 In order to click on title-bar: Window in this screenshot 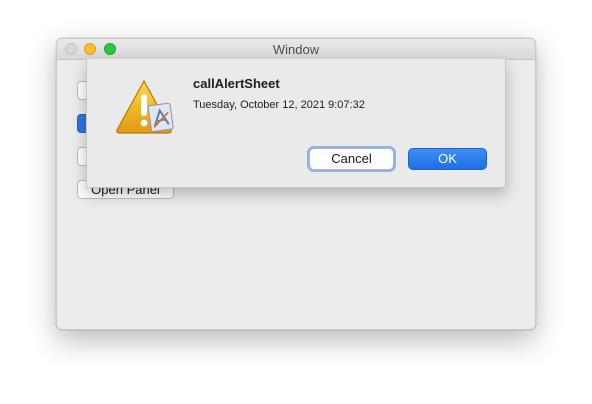, I will do `click(296, 49)`.